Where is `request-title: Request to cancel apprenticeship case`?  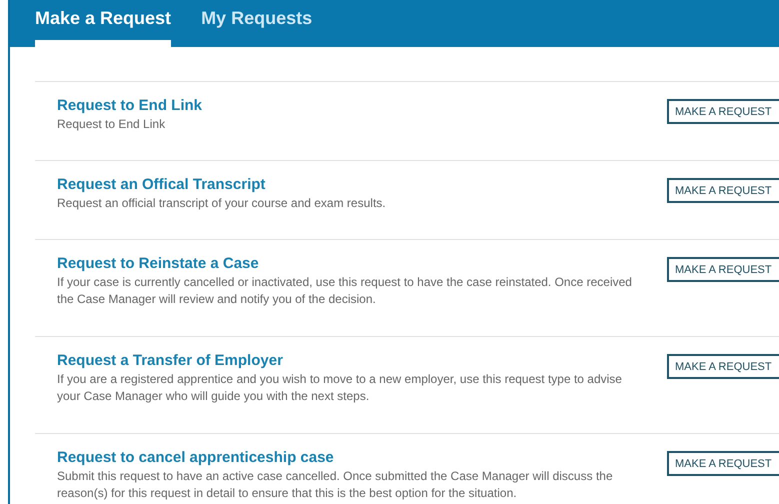 request-title: Request to cancel apprenticeship case is located at coordinates (195, 458).